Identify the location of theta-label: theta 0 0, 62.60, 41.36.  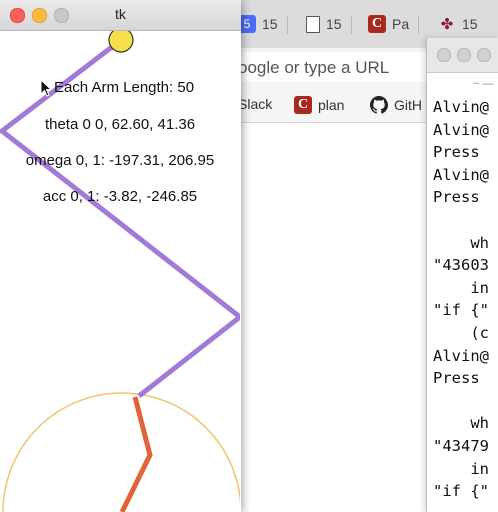
(120, 124).